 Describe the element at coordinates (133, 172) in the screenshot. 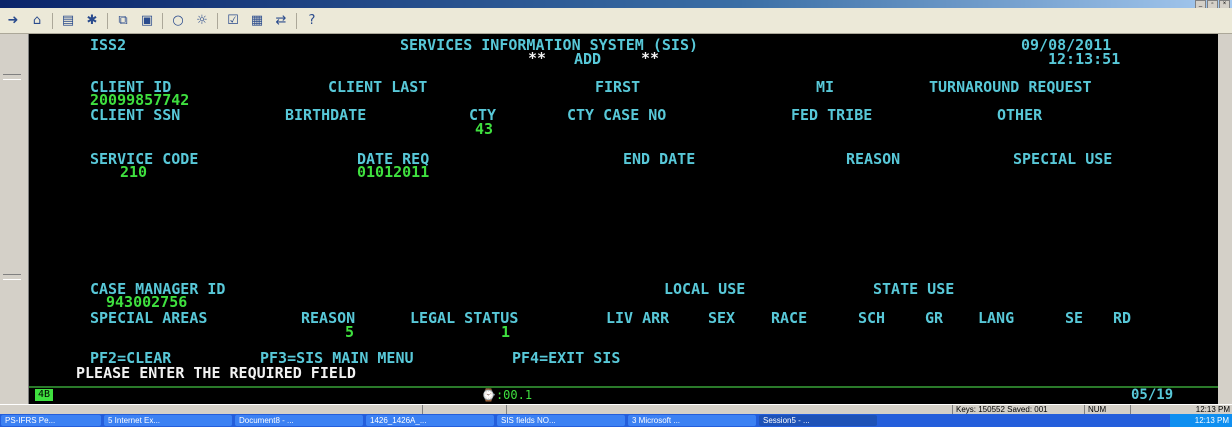

I see `service-code-field: 210` at that location.